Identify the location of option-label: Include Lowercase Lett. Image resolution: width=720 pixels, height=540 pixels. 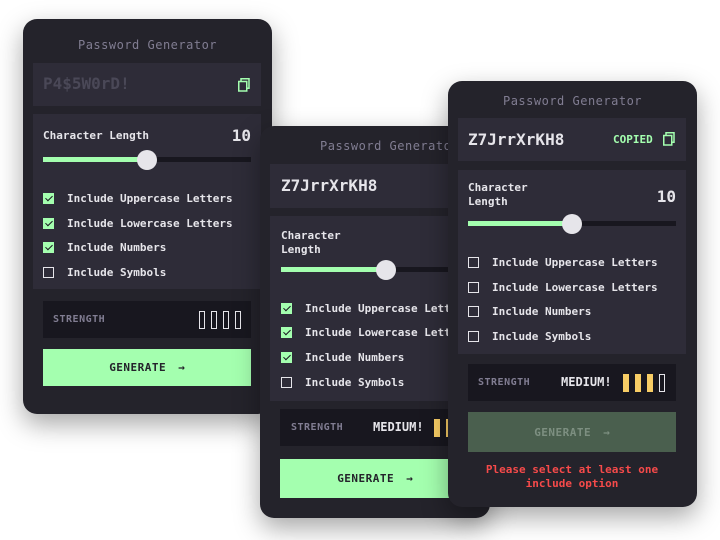
(378, 332).